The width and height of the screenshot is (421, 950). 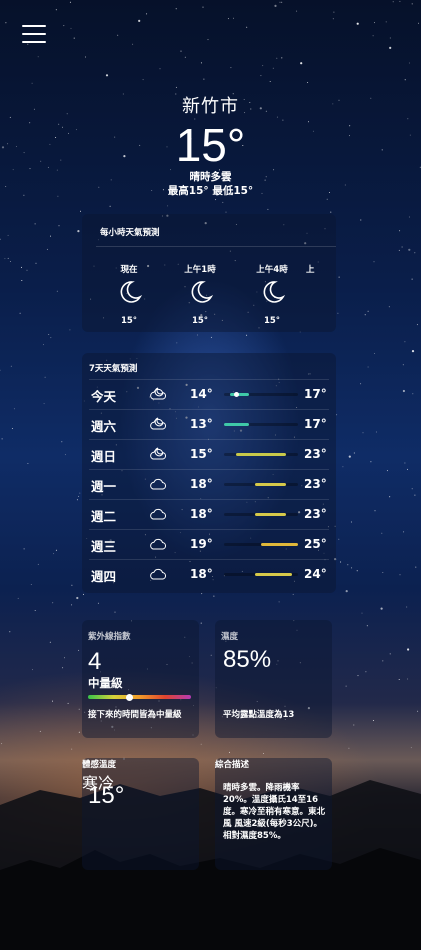 What do you see at coordinates (95, 661) in the screenshot?
I see `uv-index-value: 4` at bounding box center [95, 661].